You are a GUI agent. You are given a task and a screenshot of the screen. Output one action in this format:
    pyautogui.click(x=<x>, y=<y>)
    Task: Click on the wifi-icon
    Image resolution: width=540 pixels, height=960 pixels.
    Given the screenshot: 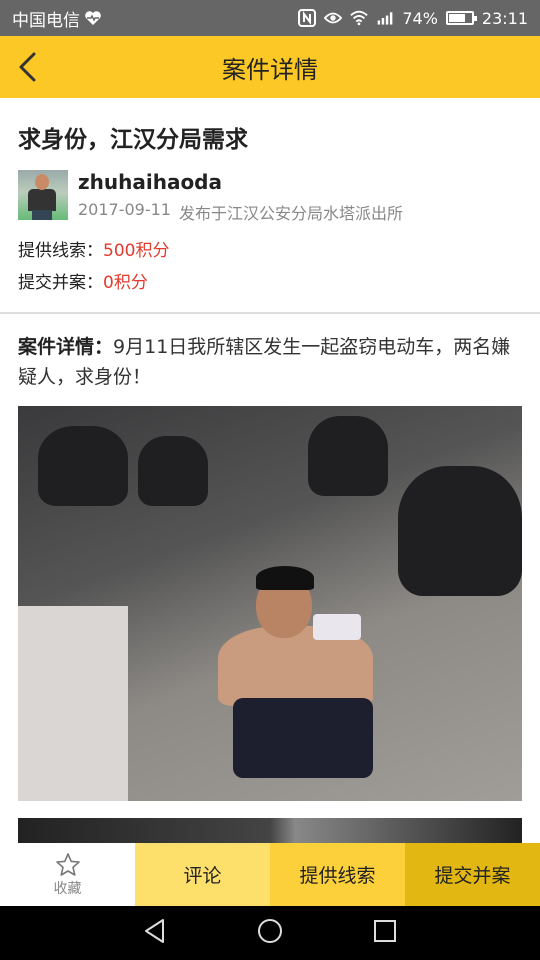 What is the action you would take?
    pyautogui.click(x=359, y=18)
    